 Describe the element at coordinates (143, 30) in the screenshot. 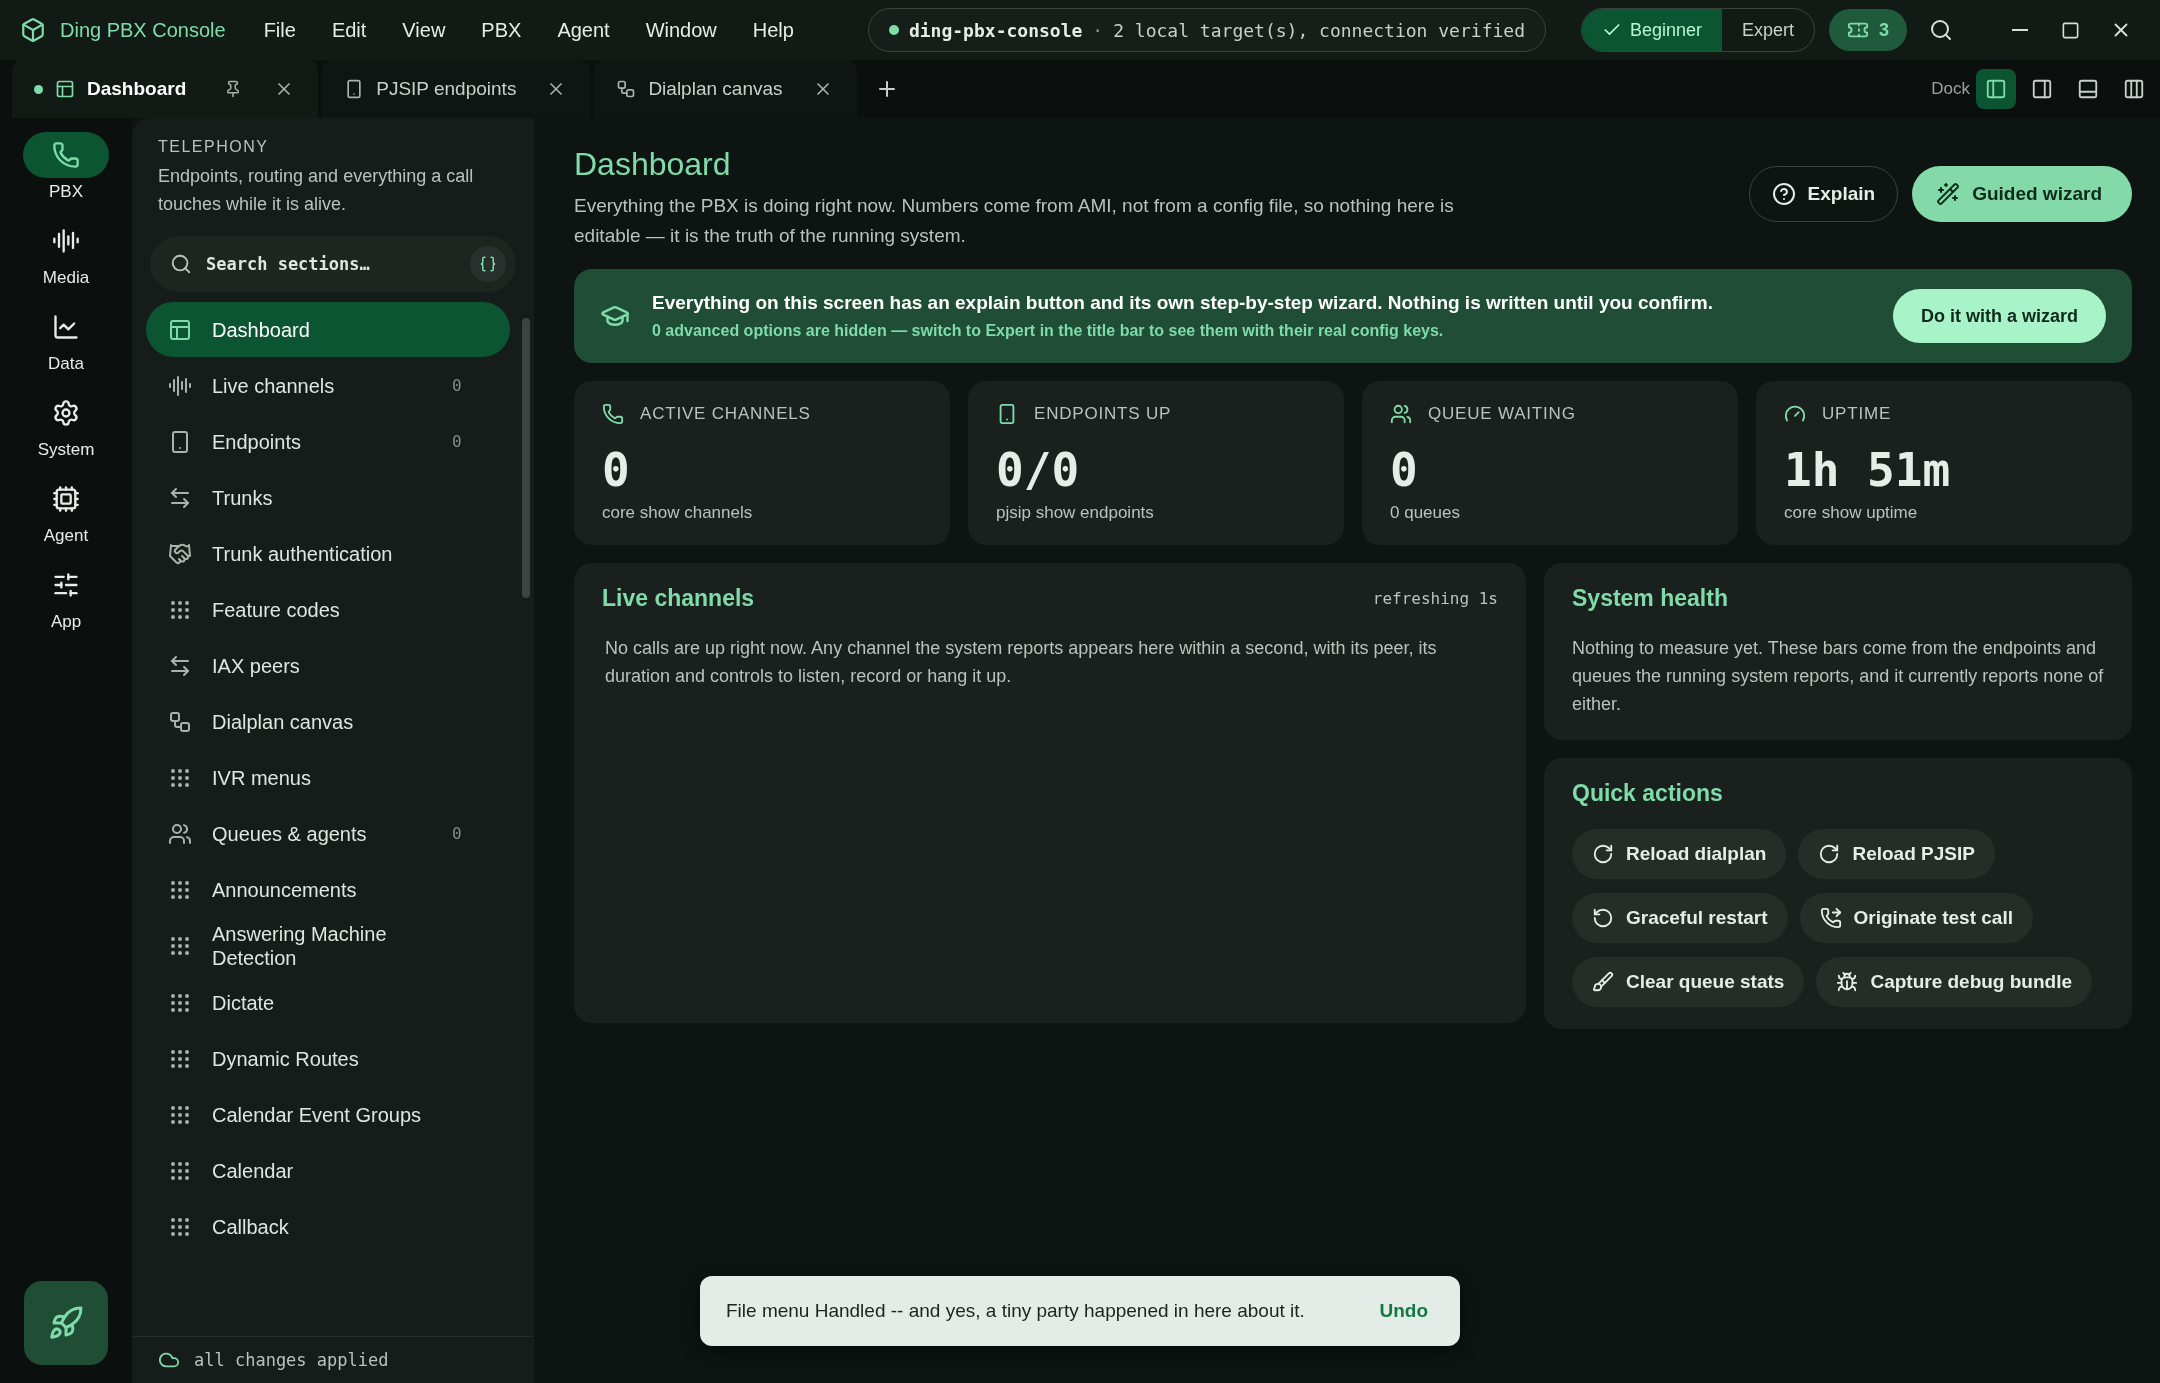

I see `app-title: Ding PBX Console` at that location.